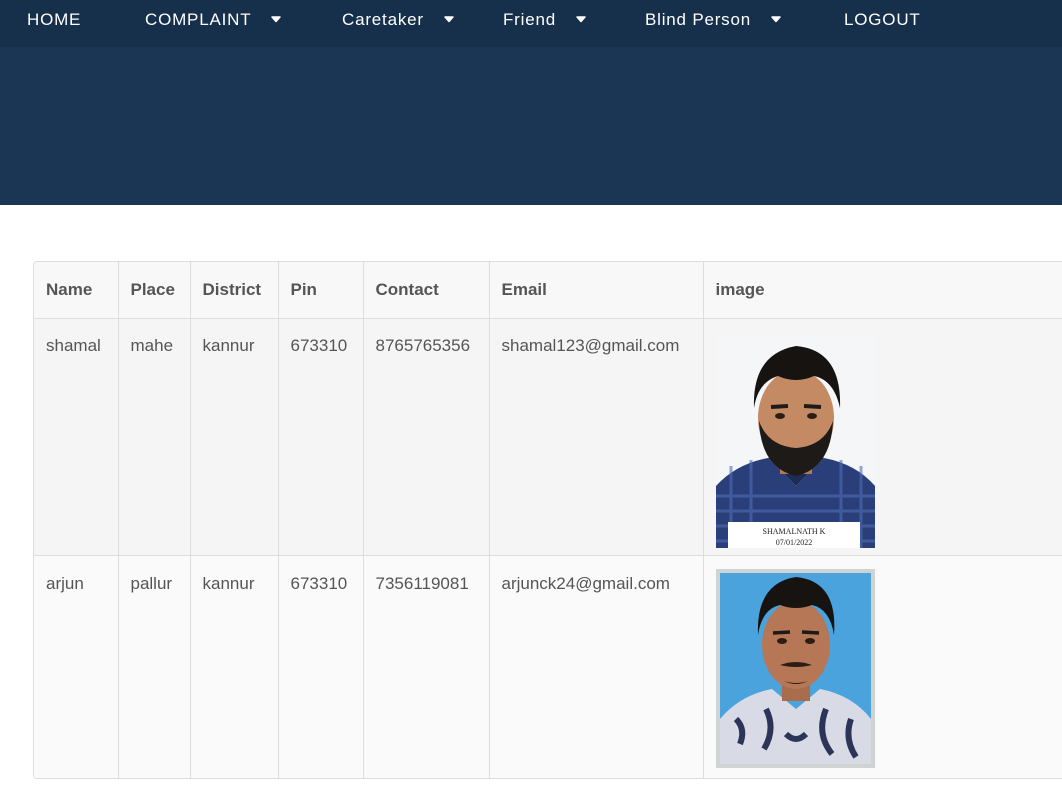  What do you see at coordinates (426, 666) in the screenshot?
I see `cell-contact: 7356119081` at bounding box center [426, 666].